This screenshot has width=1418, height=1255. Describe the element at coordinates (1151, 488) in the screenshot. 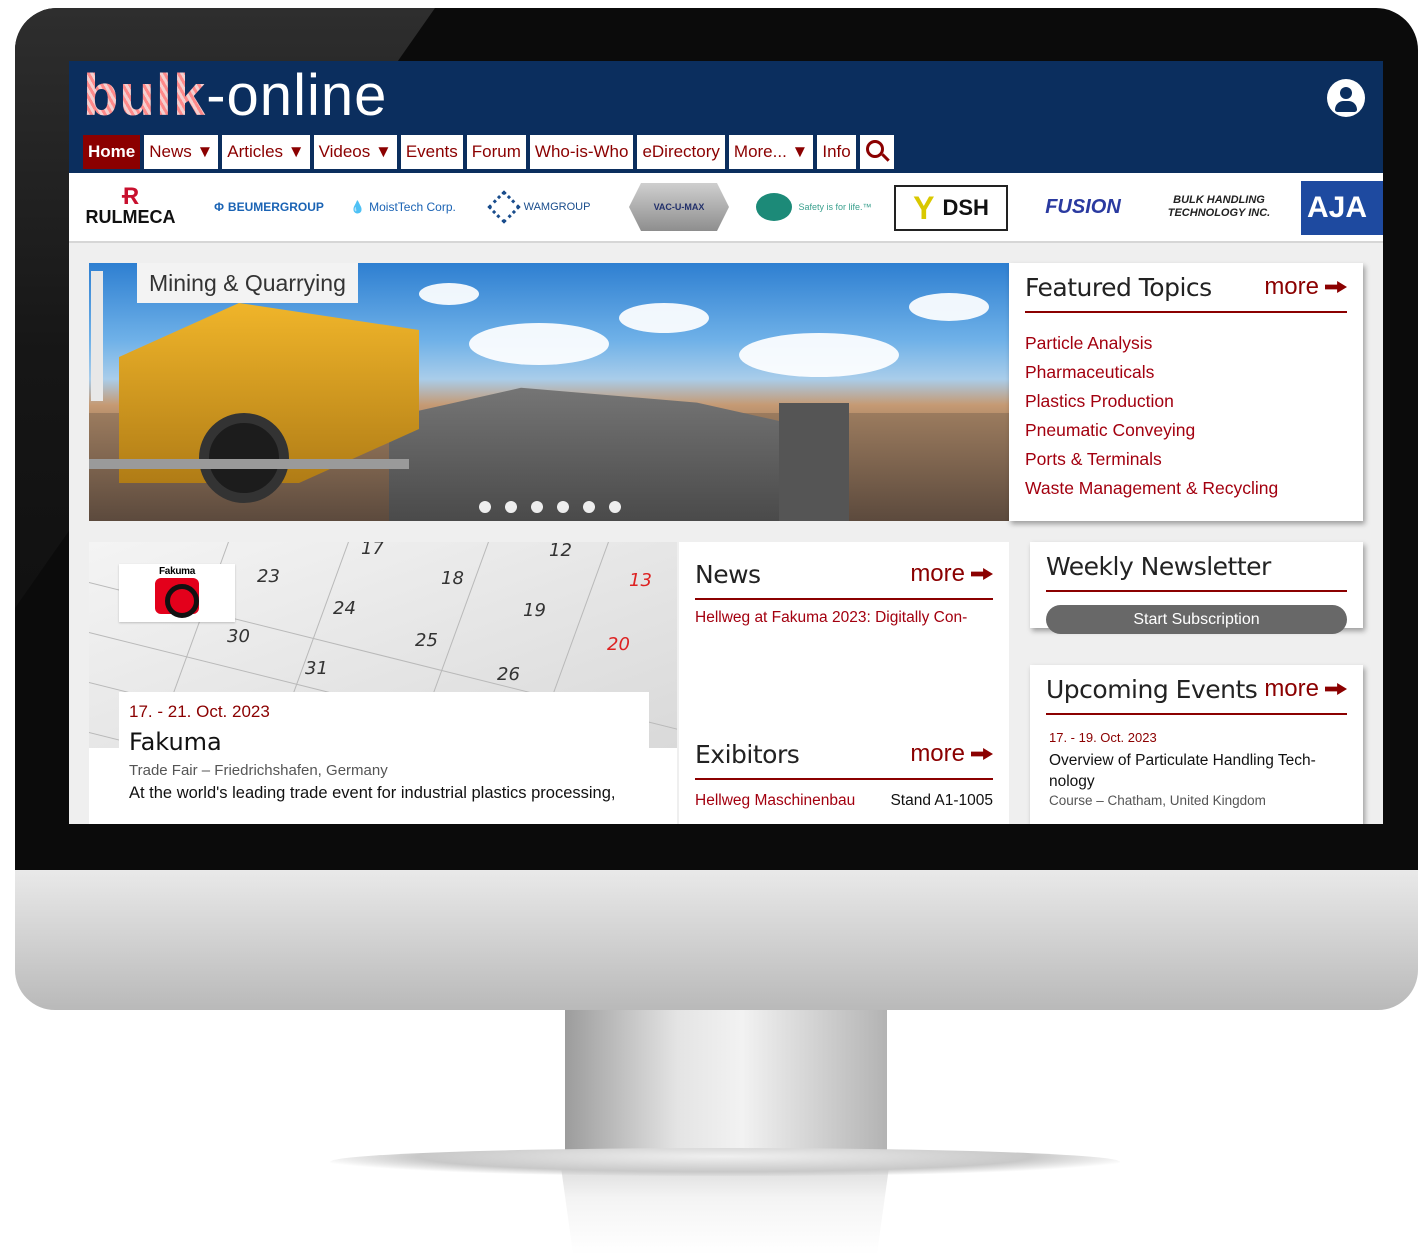

I see `topic-link: Waste Management & Recycling` at that location.